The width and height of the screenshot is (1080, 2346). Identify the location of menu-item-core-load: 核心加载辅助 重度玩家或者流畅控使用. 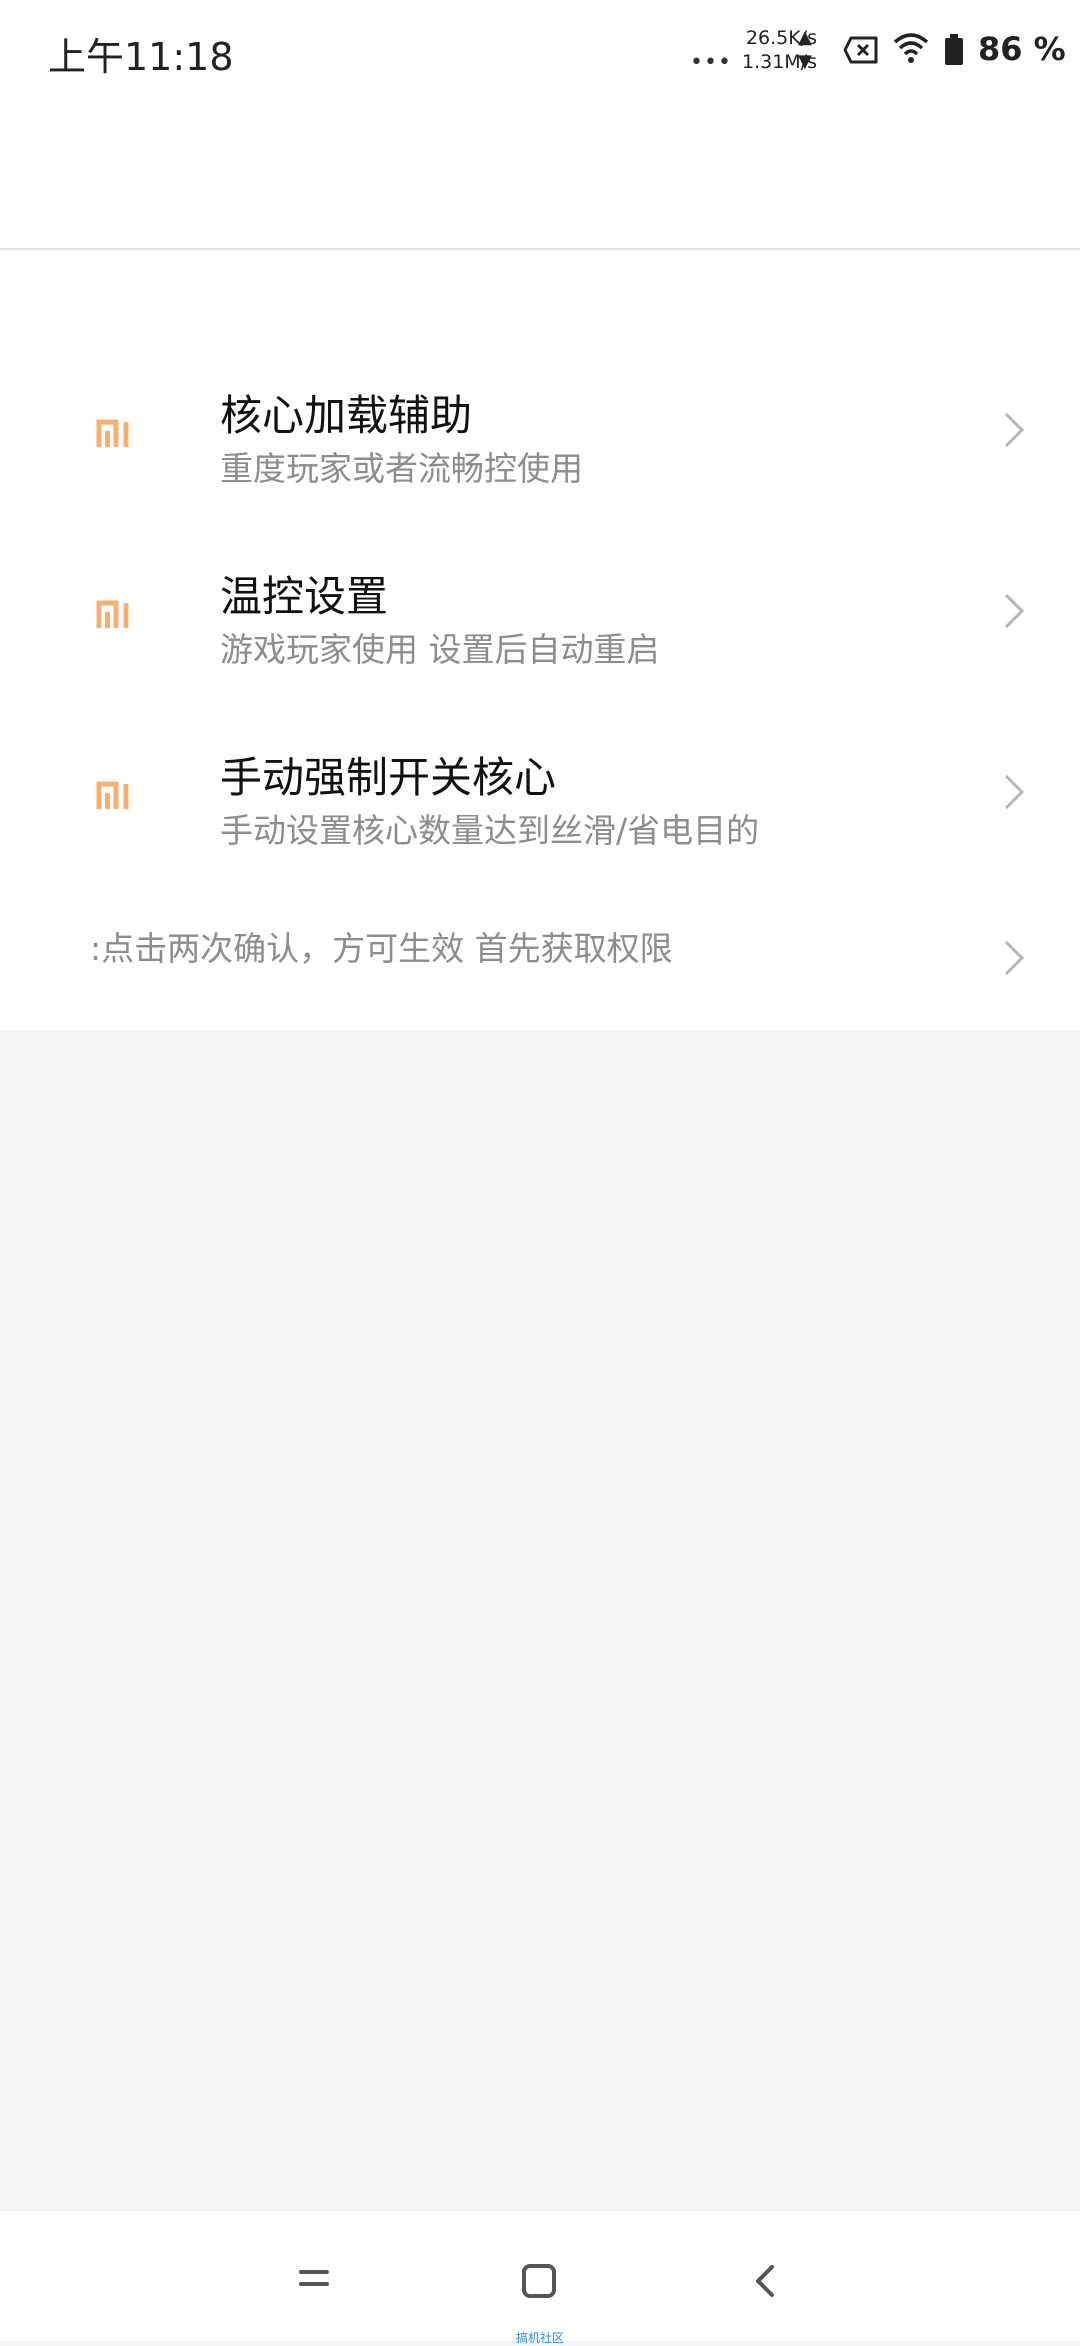
(540, 450).